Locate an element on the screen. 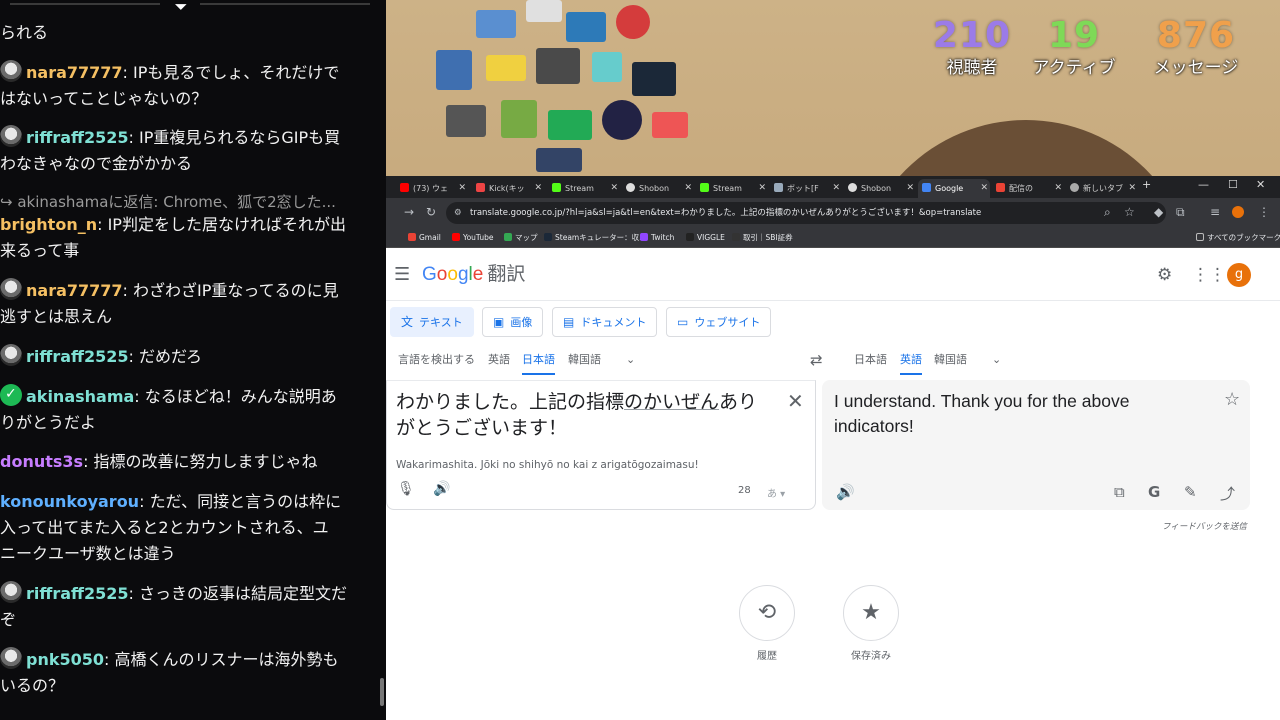  copy-icon: ⧉ is located at coordinates (1119, 492).